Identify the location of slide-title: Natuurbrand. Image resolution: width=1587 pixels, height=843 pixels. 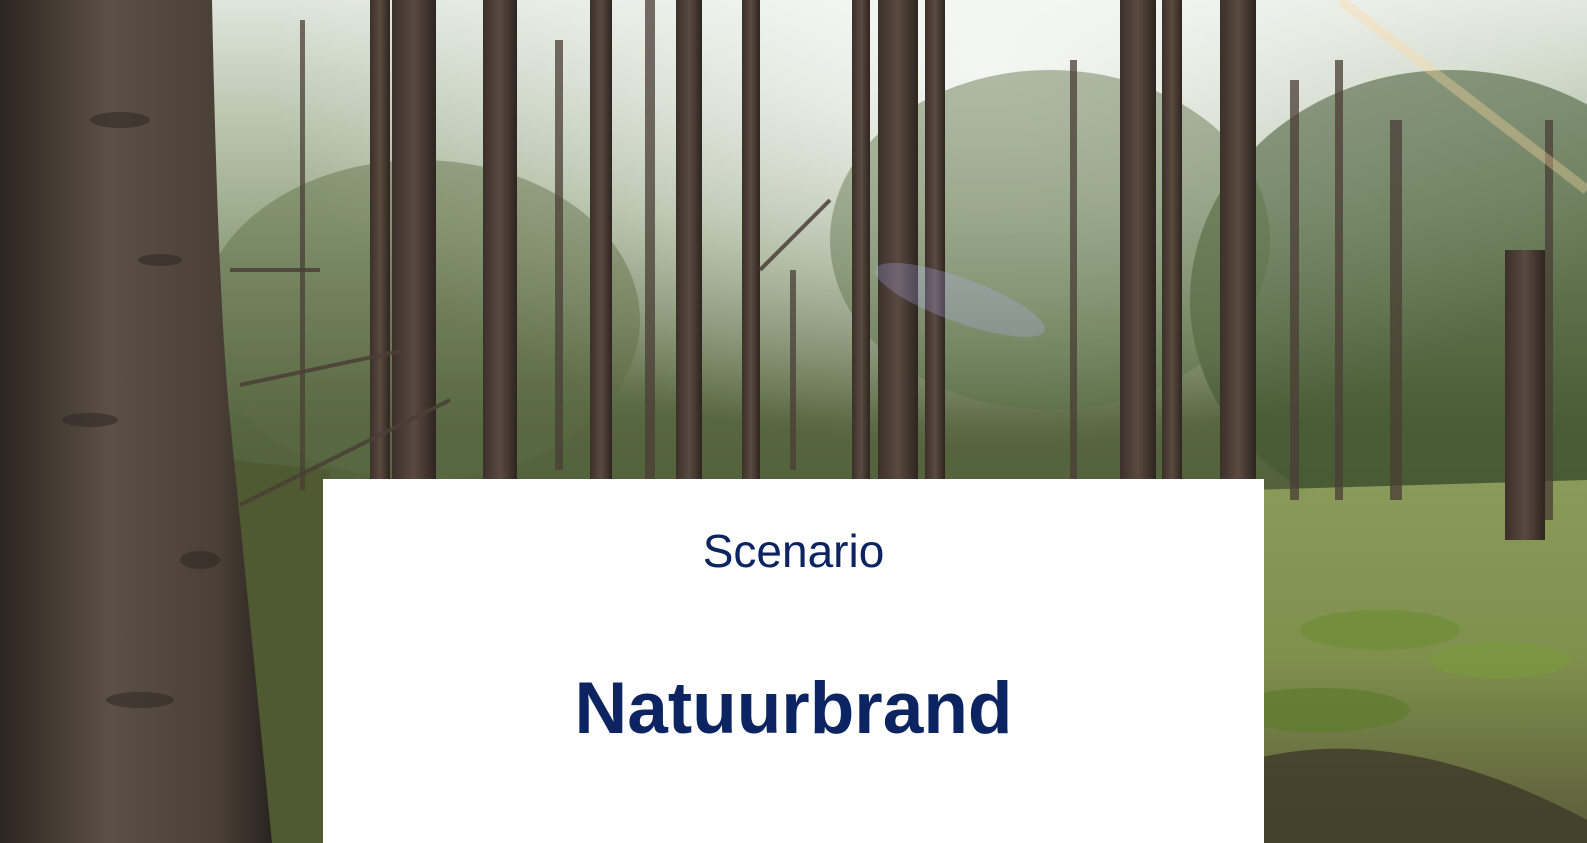
(793, 708).